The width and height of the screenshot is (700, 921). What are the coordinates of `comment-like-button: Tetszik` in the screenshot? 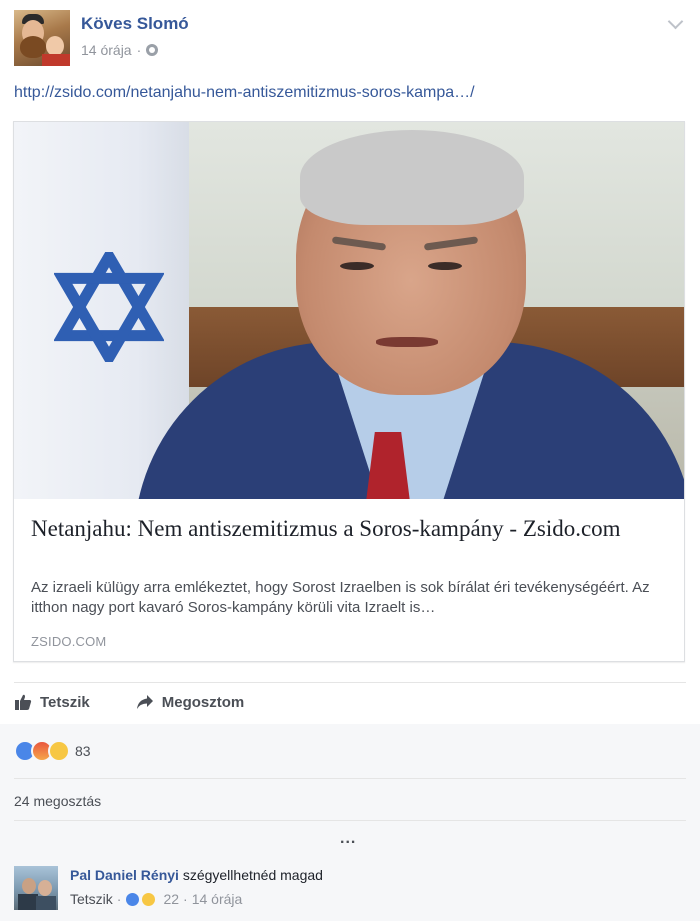 It's located at (91, 899).